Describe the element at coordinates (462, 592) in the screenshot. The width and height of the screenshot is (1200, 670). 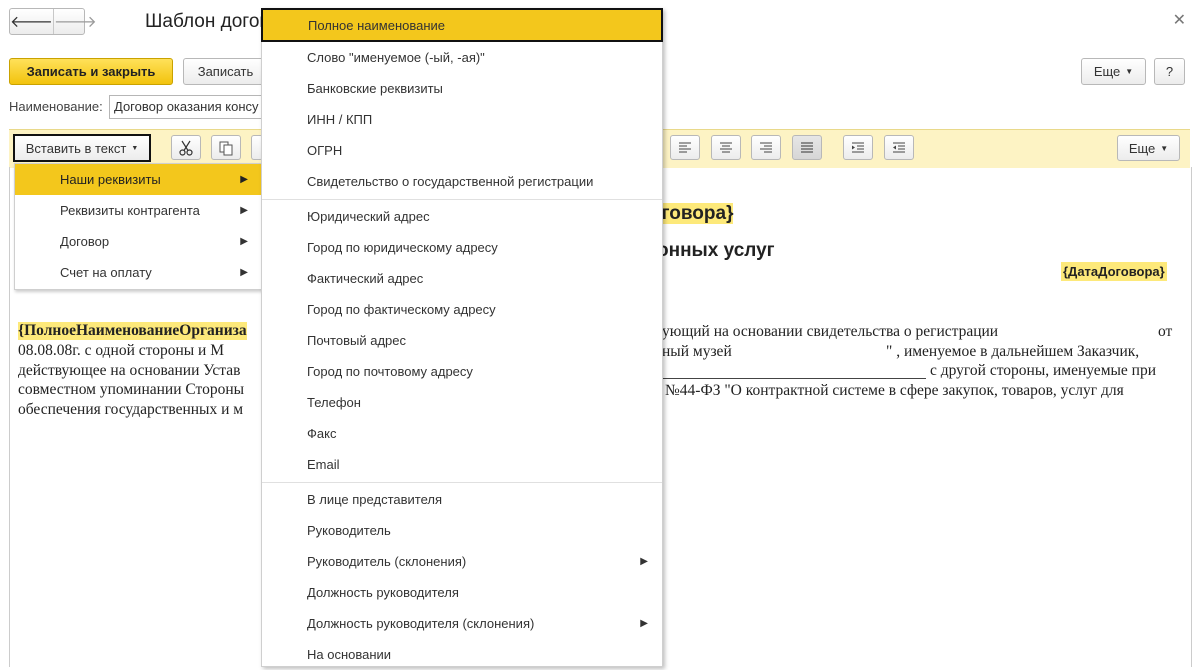
I see `menu-item-head-position: Должность руководителя` at that location.